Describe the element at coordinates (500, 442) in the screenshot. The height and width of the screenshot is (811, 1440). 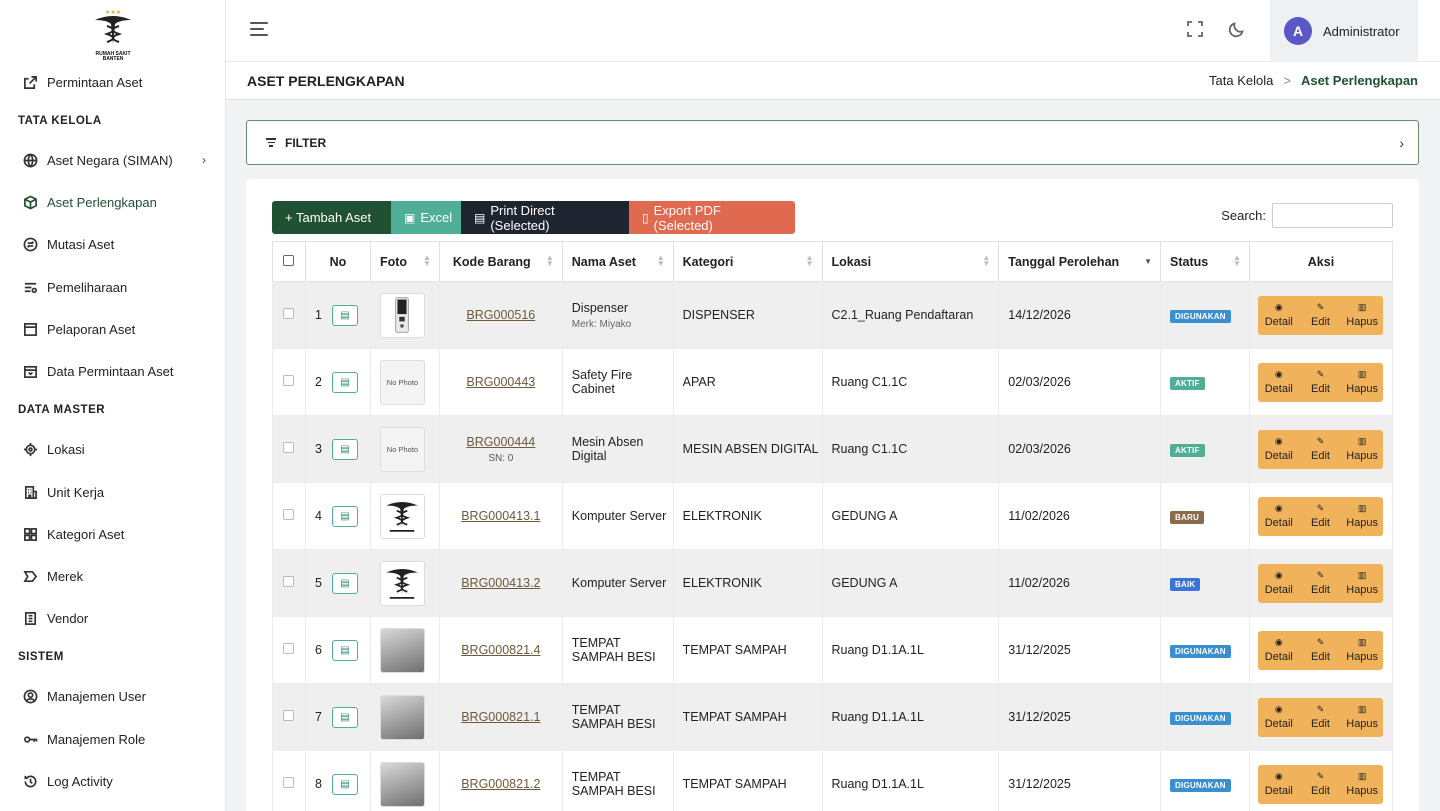
I see `asset-code-link: BRG000444` at that location.